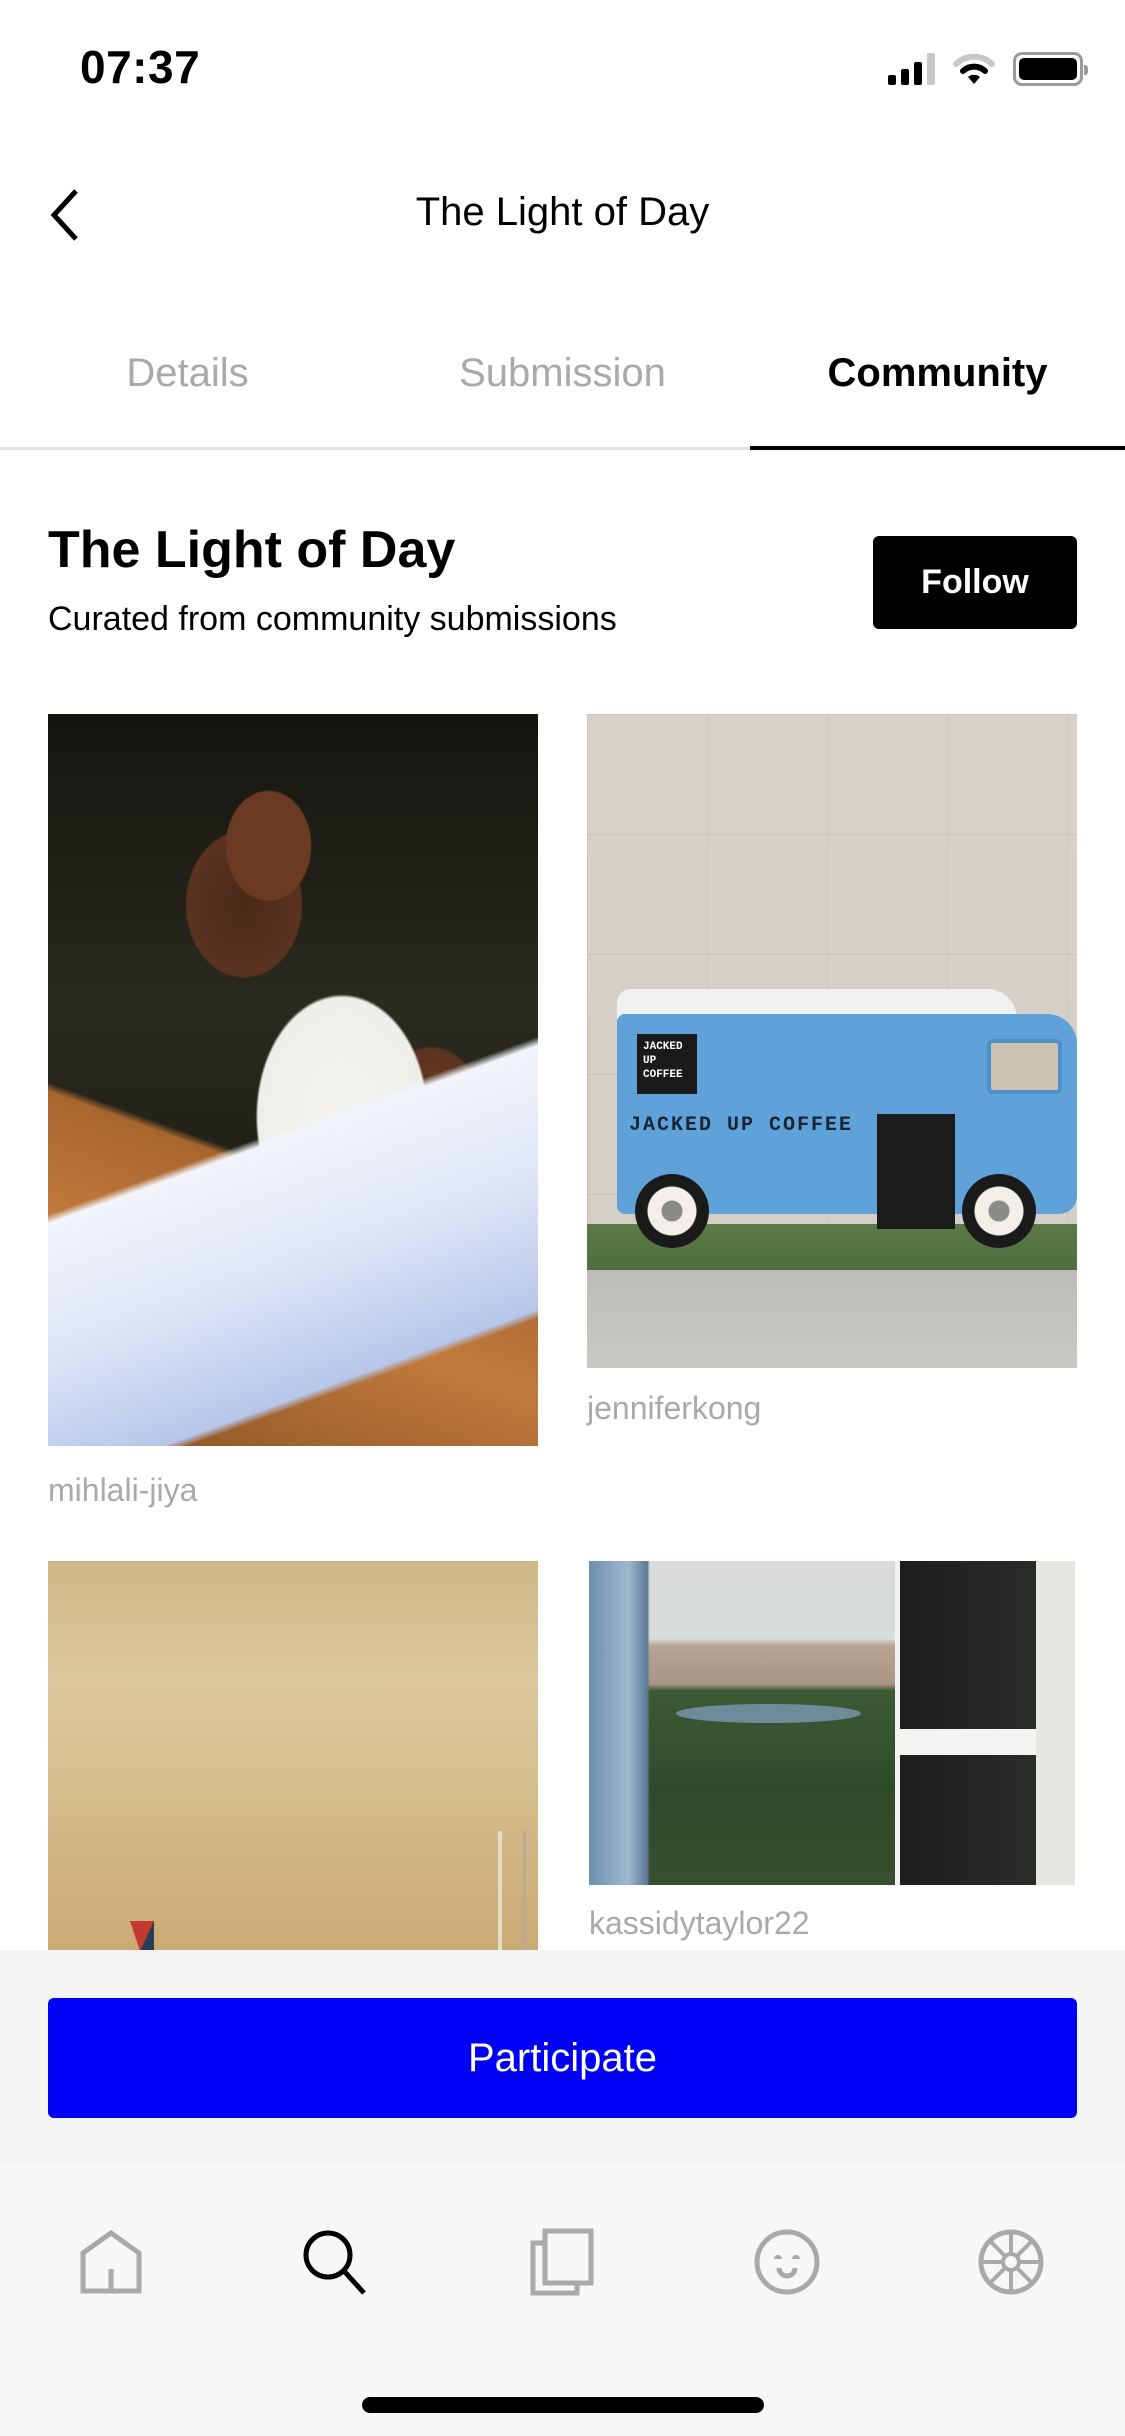 Image resolution: width=1125 pixels, height=2436 pixels. Describe the element at coordinates (252, 550) in the screenshot. I see `section-title: The Light of Day` at that location.